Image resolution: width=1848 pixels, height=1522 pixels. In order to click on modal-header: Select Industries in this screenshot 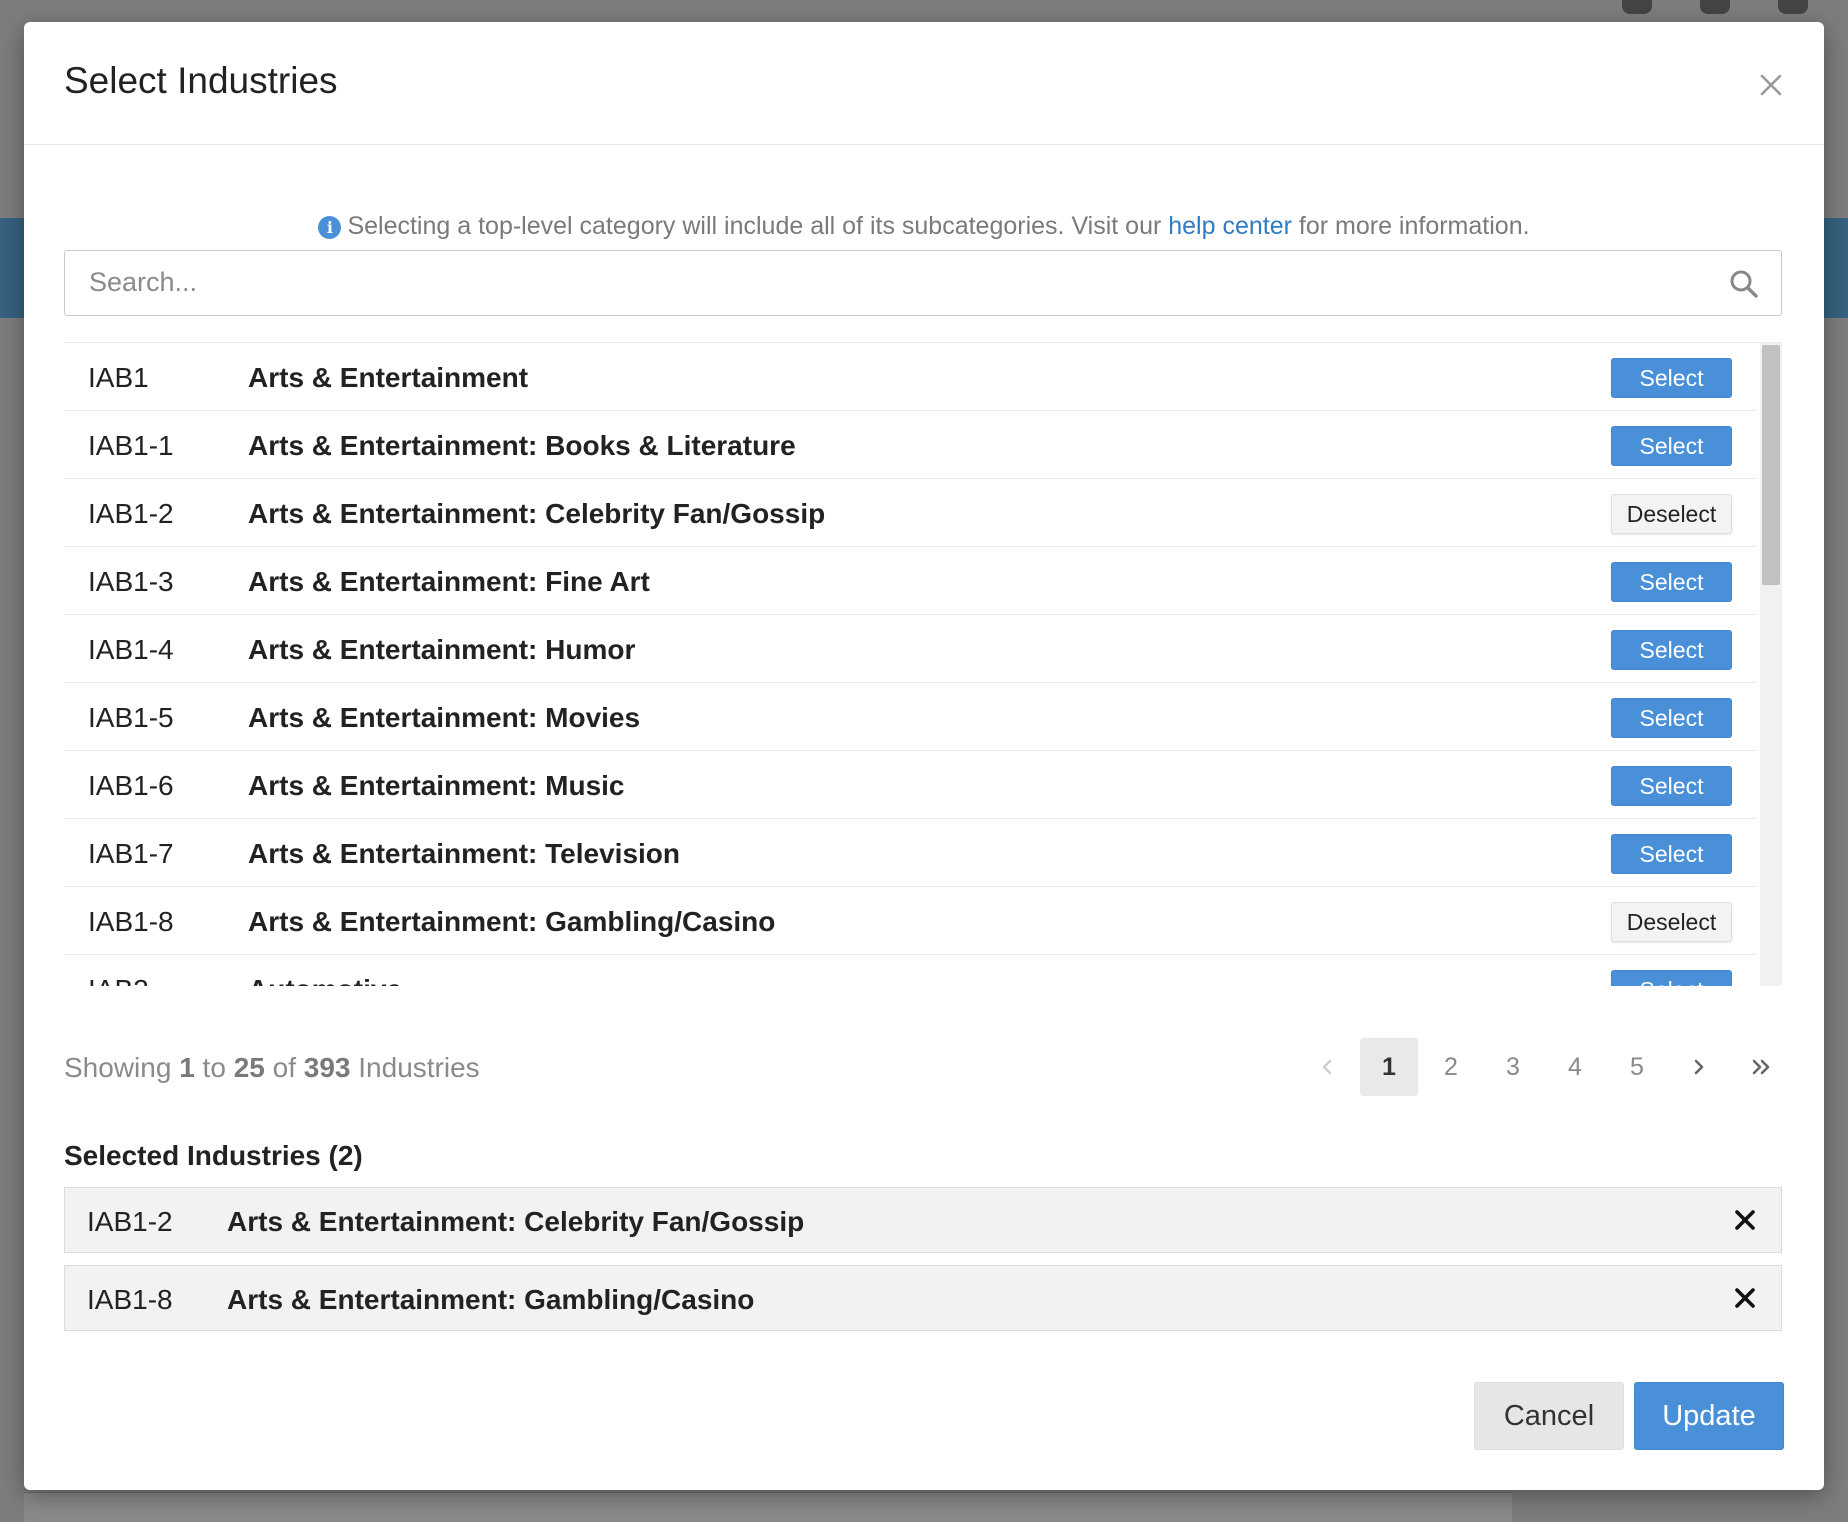, I will do `click(924, 83)`.